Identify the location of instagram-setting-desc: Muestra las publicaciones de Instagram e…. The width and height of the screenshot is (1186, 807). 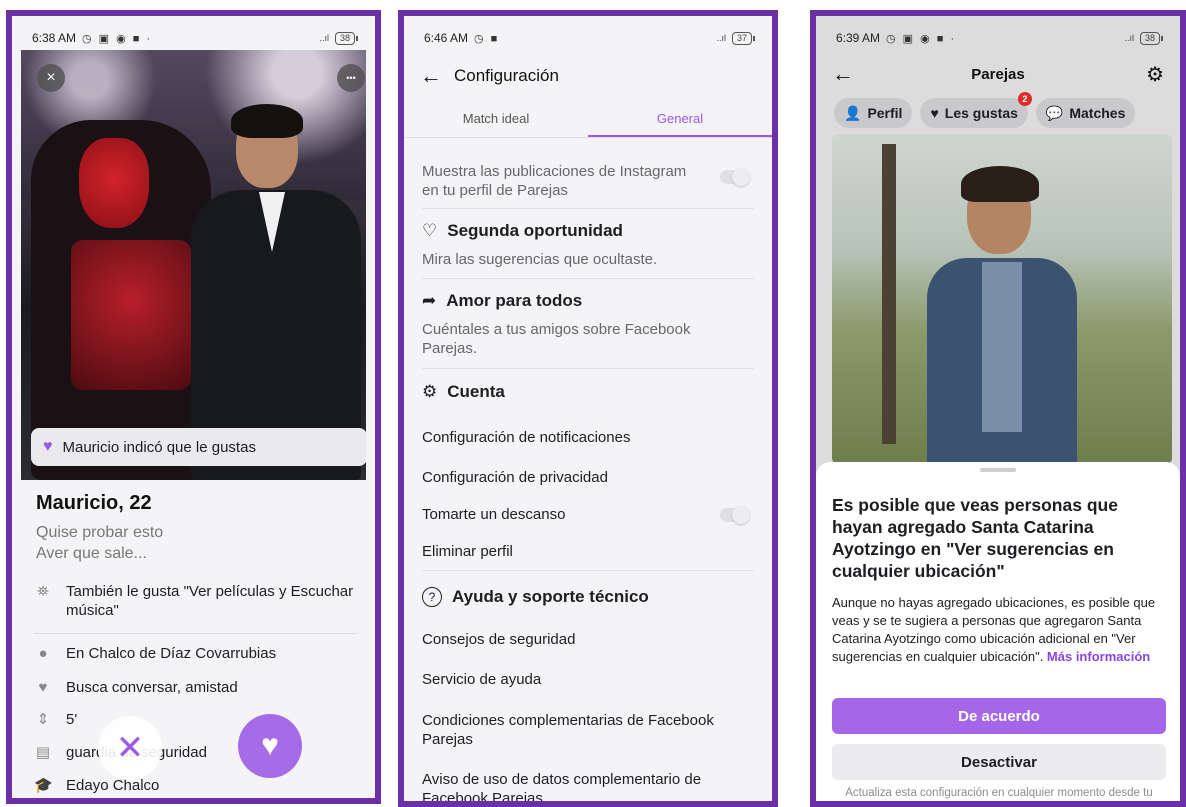
(554, 181).